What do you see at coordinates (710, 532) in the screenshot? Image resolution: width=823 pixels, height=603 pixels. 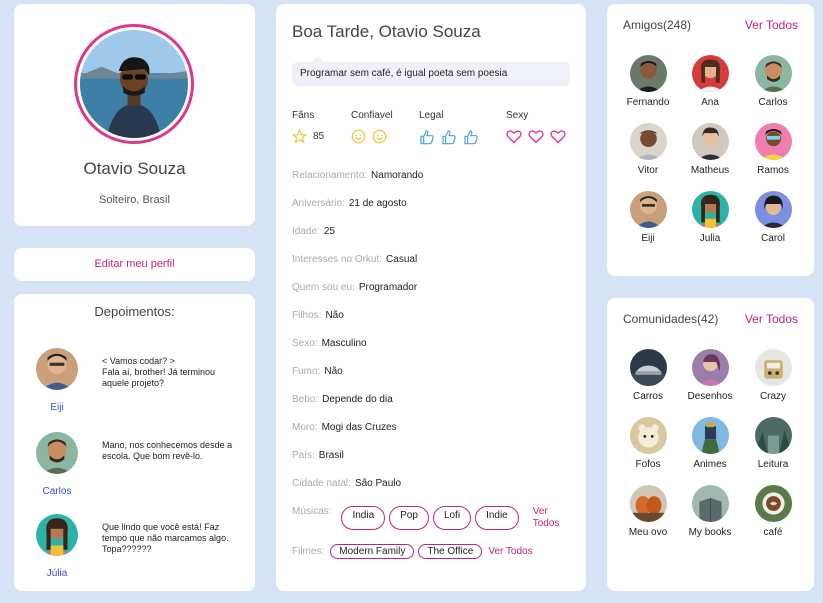 I see `community-name: My books` at bounding box center [710, 532].